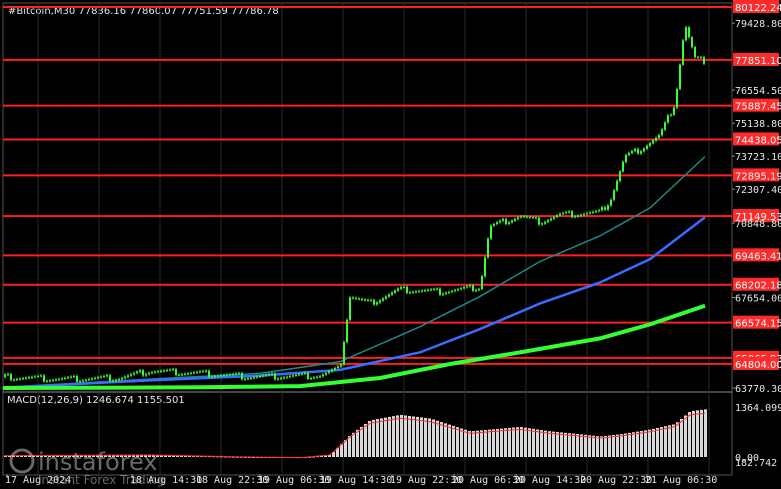 This screenshot has height=489, width=781. Describe the element at coordinates (758, 124) in the screenshot. I see `price-tick-label: 75138.80` at that location.